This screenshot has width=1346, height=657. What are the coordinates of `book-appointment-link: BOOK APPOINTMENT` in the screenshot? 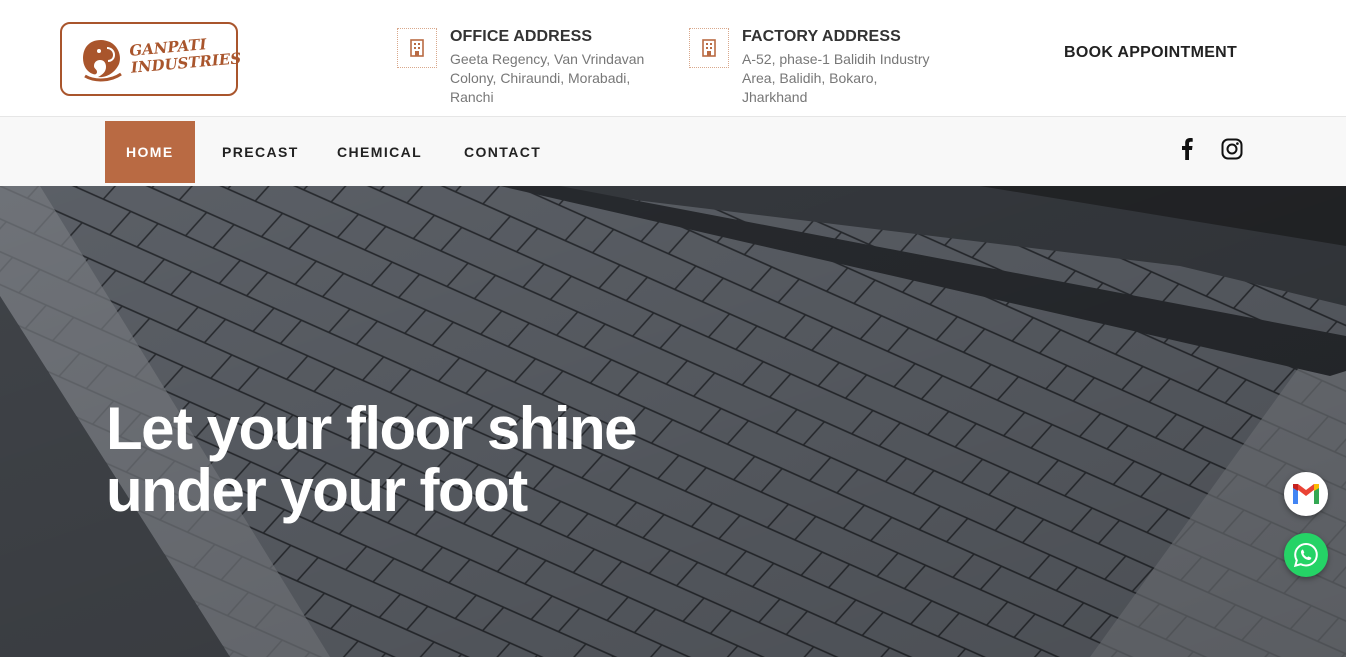 It's located at (1150, 53).